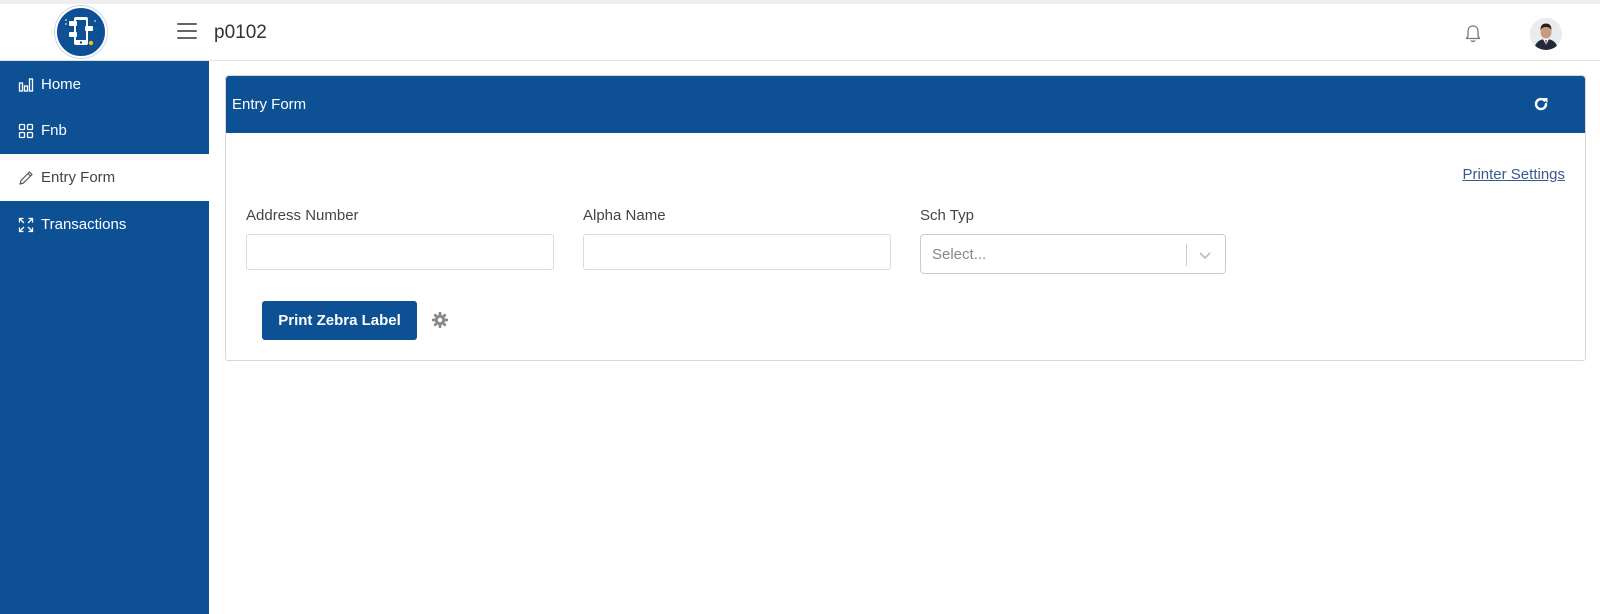 This screenshot has height=614, width=1600. Describe the element at coordinates (240, 32) in the screenshot. I see `page-title: p0102` at that location.